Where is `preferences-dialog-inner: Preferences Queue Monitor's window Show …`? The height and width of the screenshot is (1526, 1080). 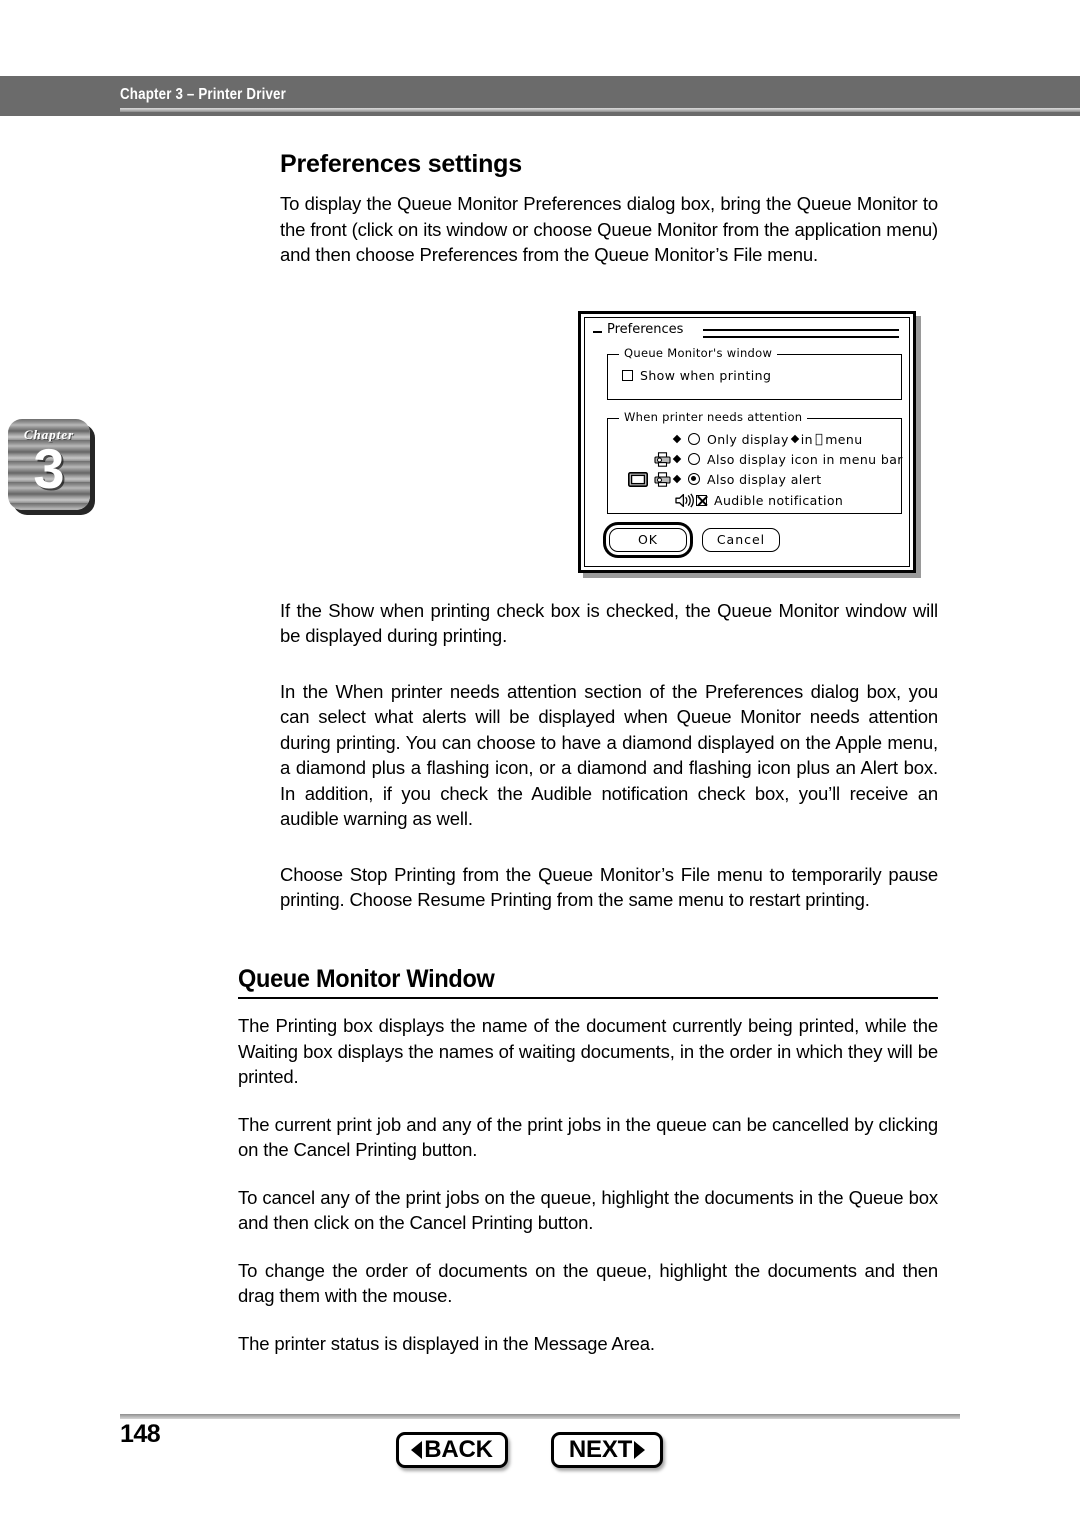
preferences-dialog-inner: Preferences Queue Monitor's window Show … is located at coordinates (747, 442).